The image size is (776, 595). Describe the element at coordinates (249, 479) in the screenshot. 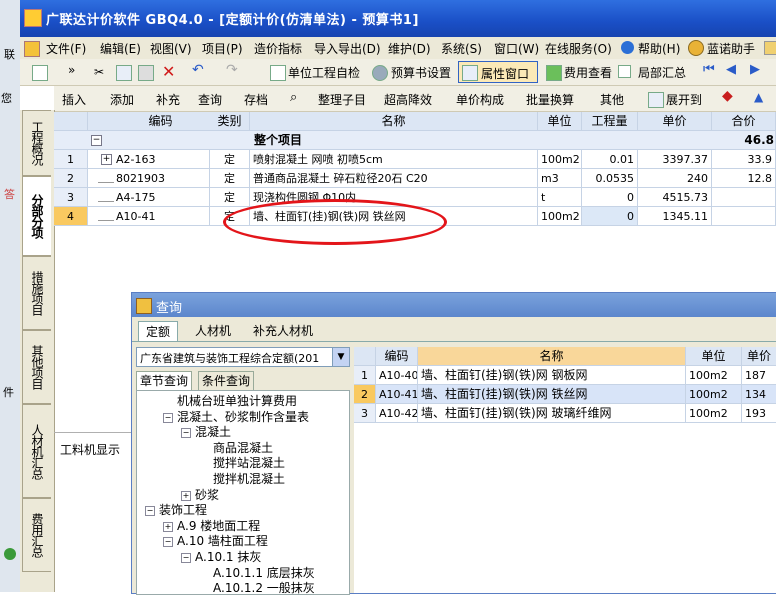

I see `tree-node: 搅拌机混凝土` at that location.